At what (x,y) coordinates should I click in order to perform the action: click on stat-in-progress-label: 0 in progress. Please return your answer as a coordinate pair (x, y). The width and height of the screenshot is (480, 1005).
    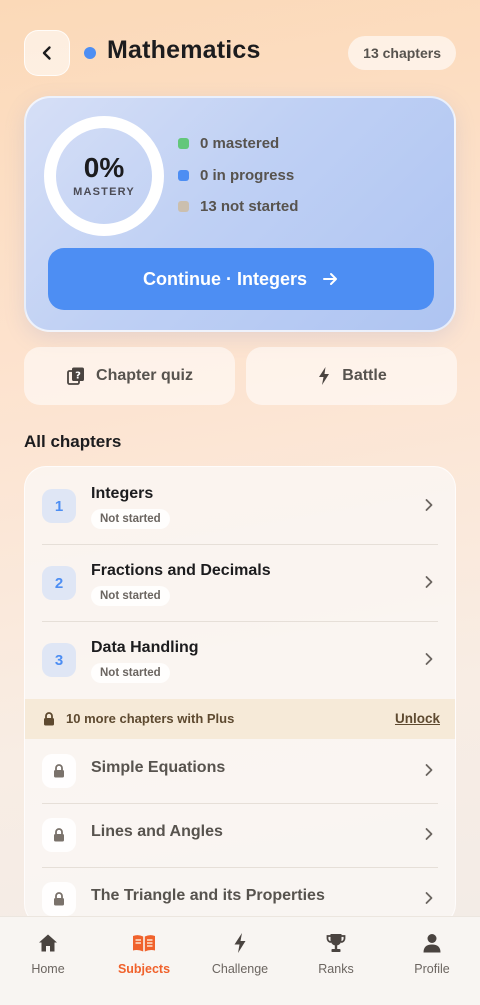
    Looking at the image, I should click on (247, 175).